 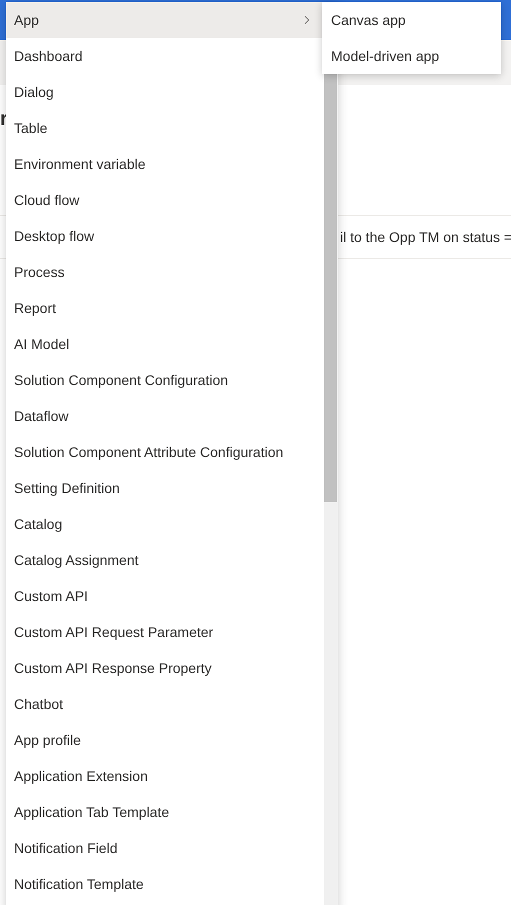 What do you see at coordinates (425, 237) in the screenshot?
I see `table-cell-text: il to the Opp TM on status =` at bounding box center [425, 237].